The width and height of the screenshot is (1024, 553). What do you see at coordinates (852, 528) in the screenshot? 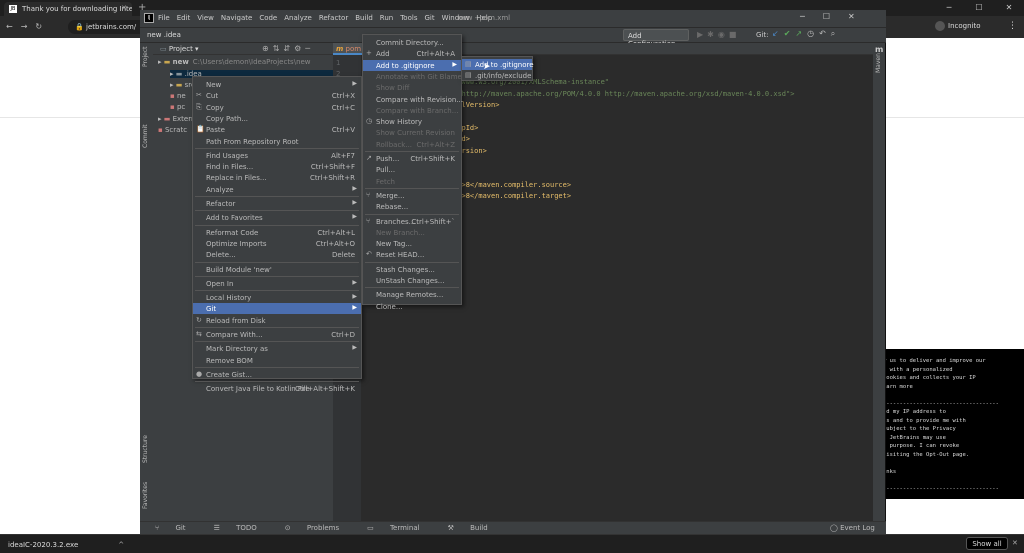
I see `event-log-button: ◯ Event Log` at bounding box center [852, 528].